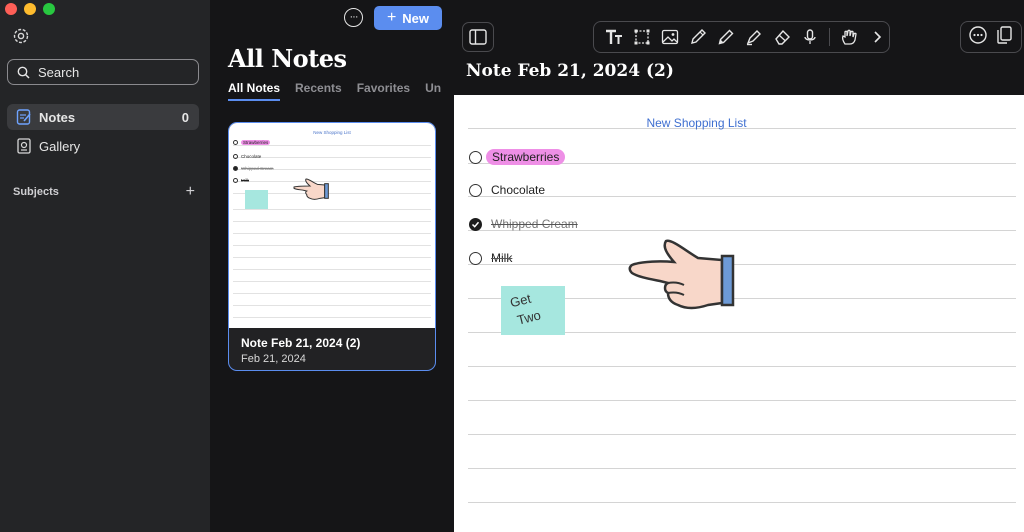 The height and width of the screenshot is (532, 1024). I want to click on ellipsis-icon: ···, so click(354, 17).